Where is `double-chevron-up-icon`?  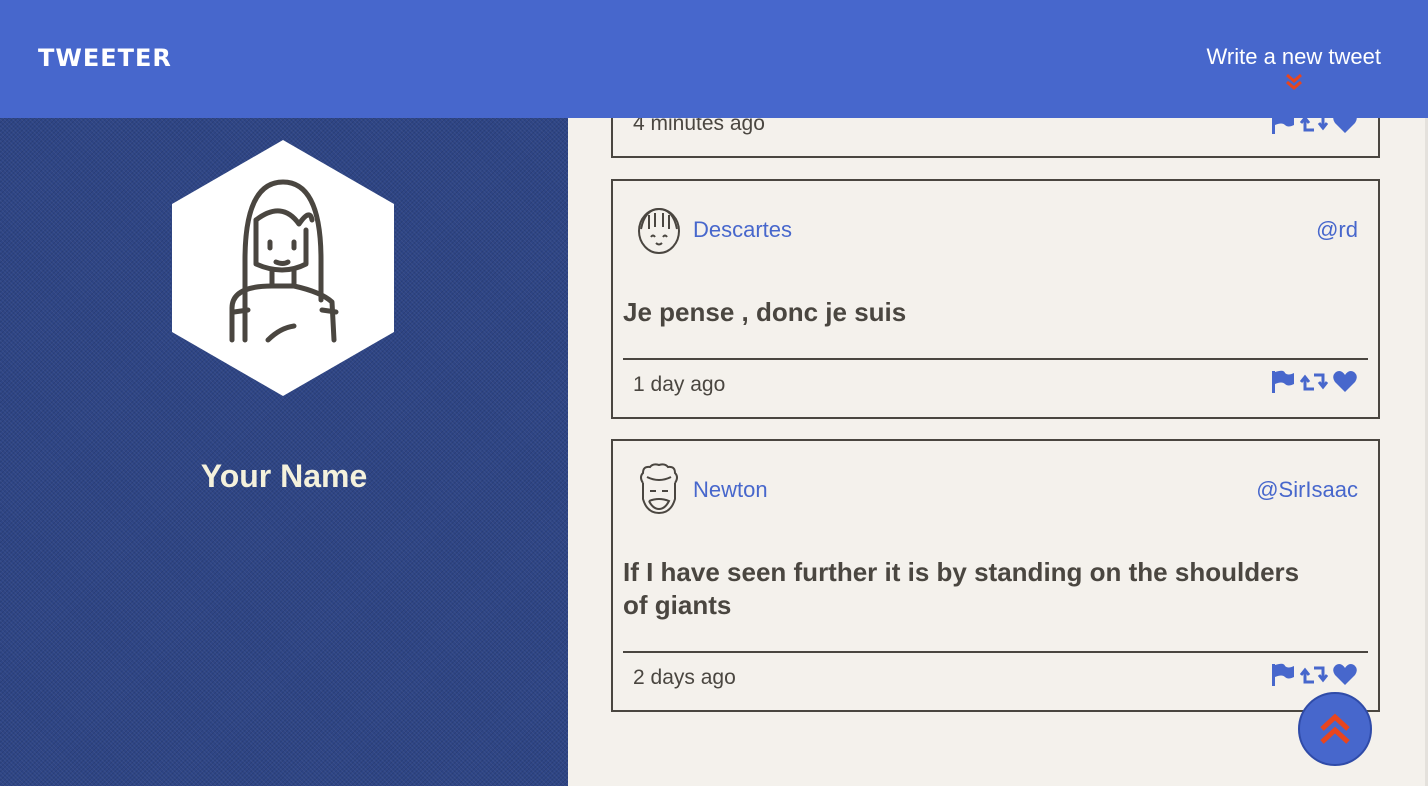 double-chevron-up-icon is located at coordinates (1335, 728).